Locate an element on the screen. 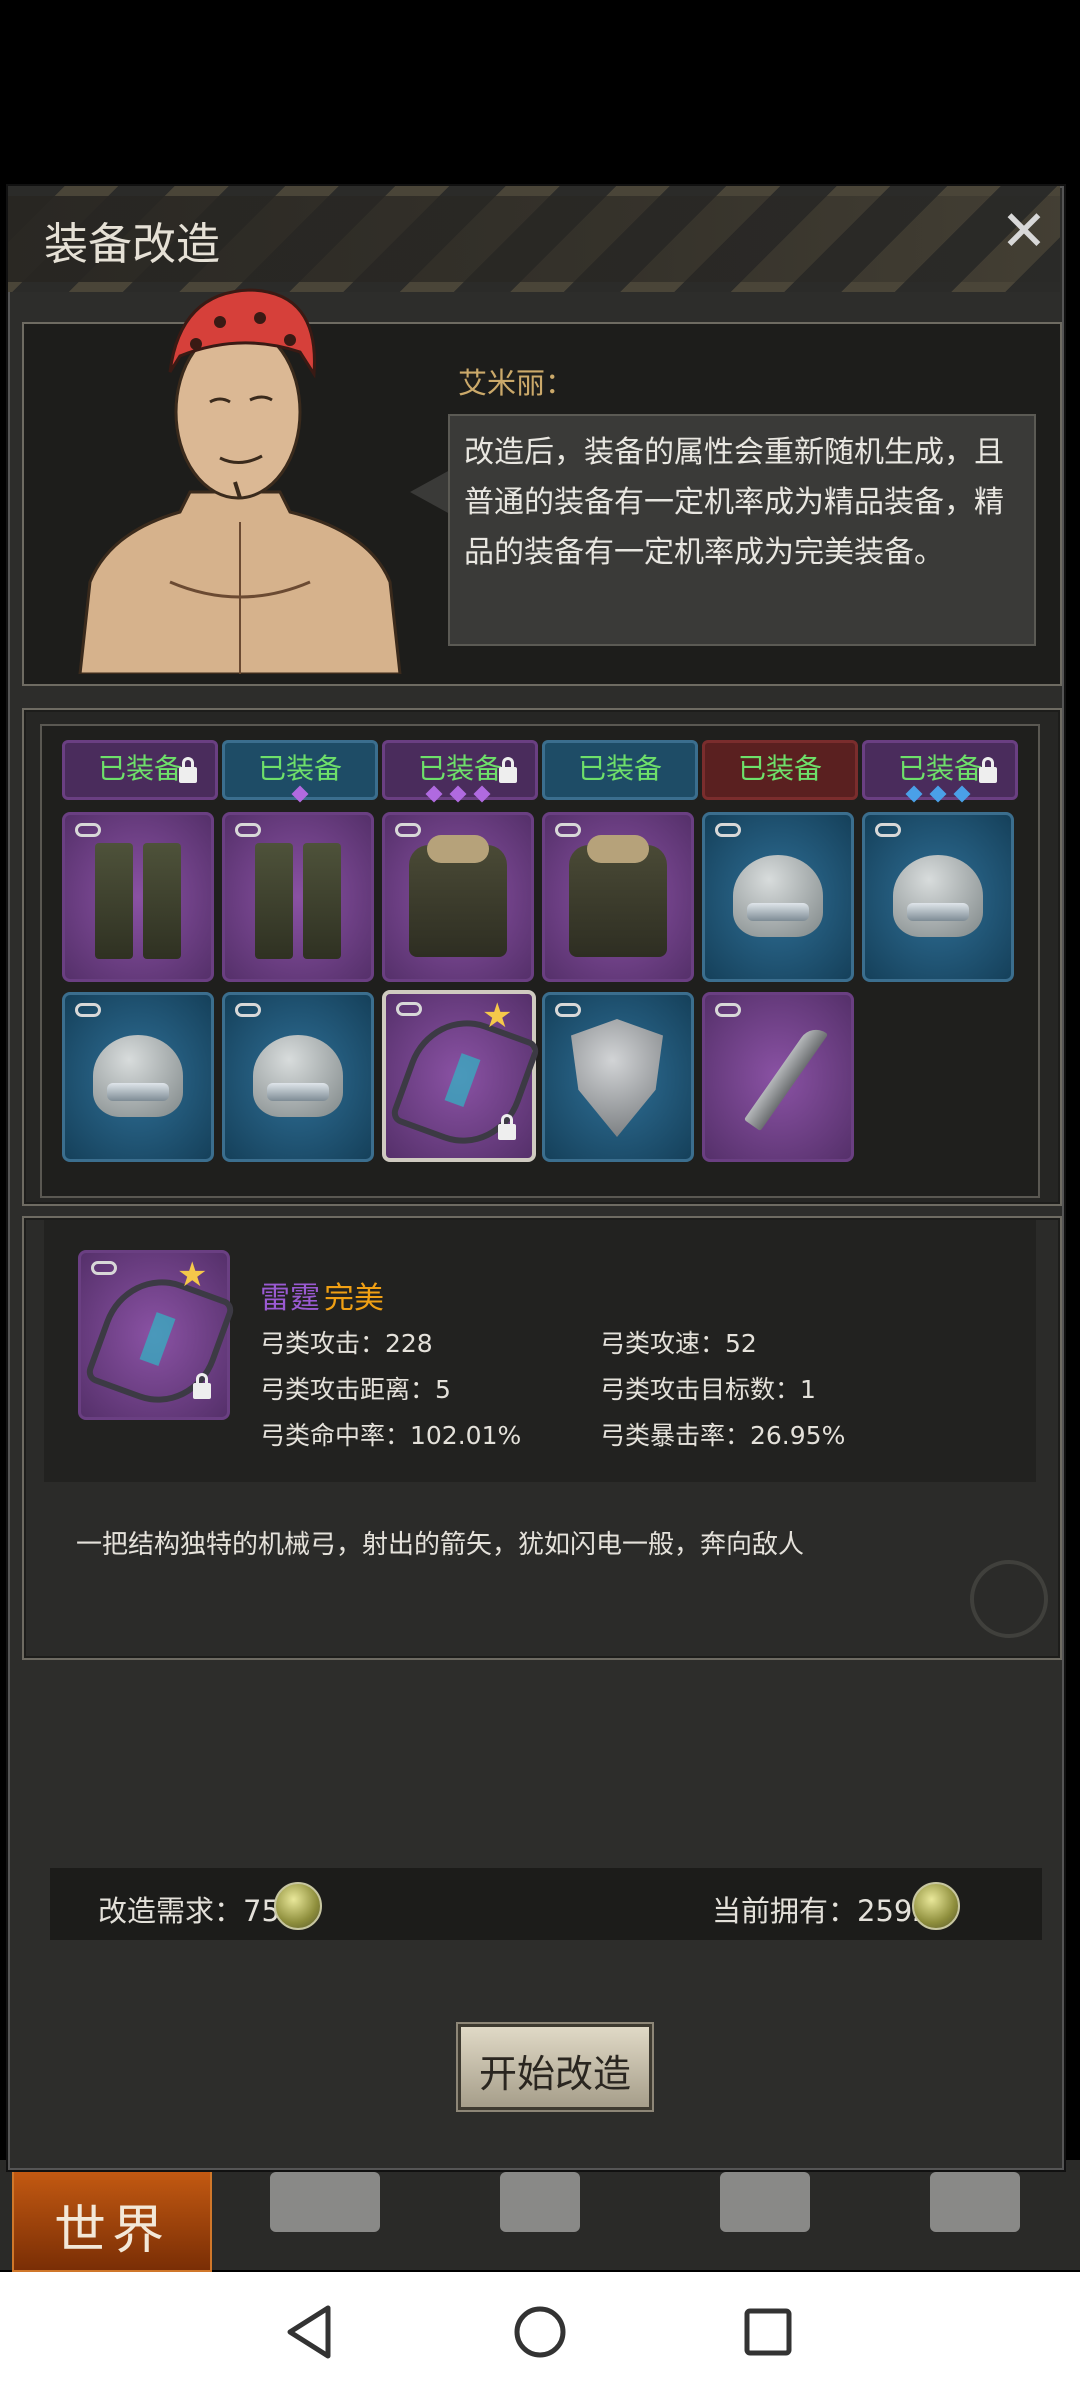 The image size is (1080, 2388). shield-icon is located at coordinates (617, 1078).